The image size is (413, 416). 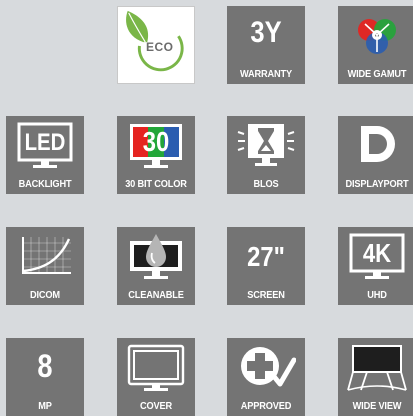 I want to click on eco-tile: ECO, so click(x=156, y=45).